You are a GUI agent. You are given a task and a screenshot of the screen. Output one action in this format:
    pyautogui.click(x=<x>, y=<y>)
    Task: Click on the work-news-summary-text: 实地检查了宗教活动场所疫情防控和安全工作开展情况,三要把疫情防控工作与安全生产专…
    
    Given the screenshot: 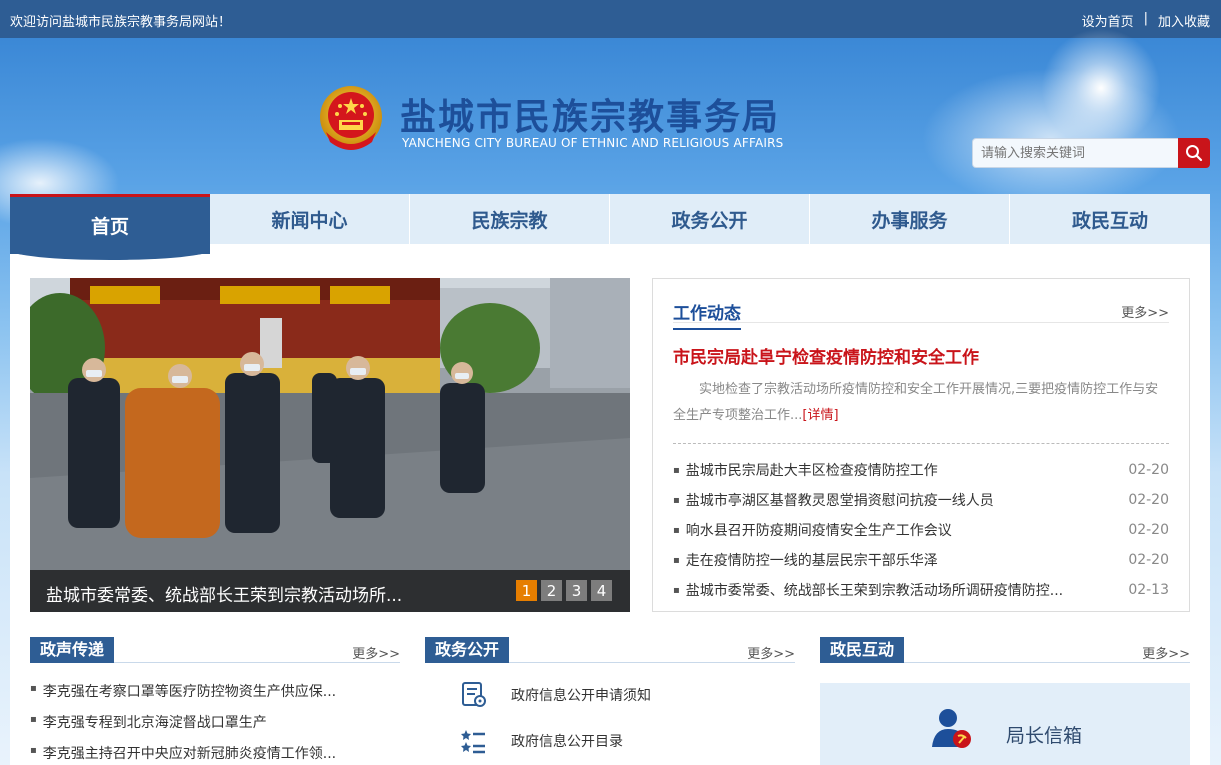 What is the action you would take?
    pyautogui.click(x=916, y=402)
    